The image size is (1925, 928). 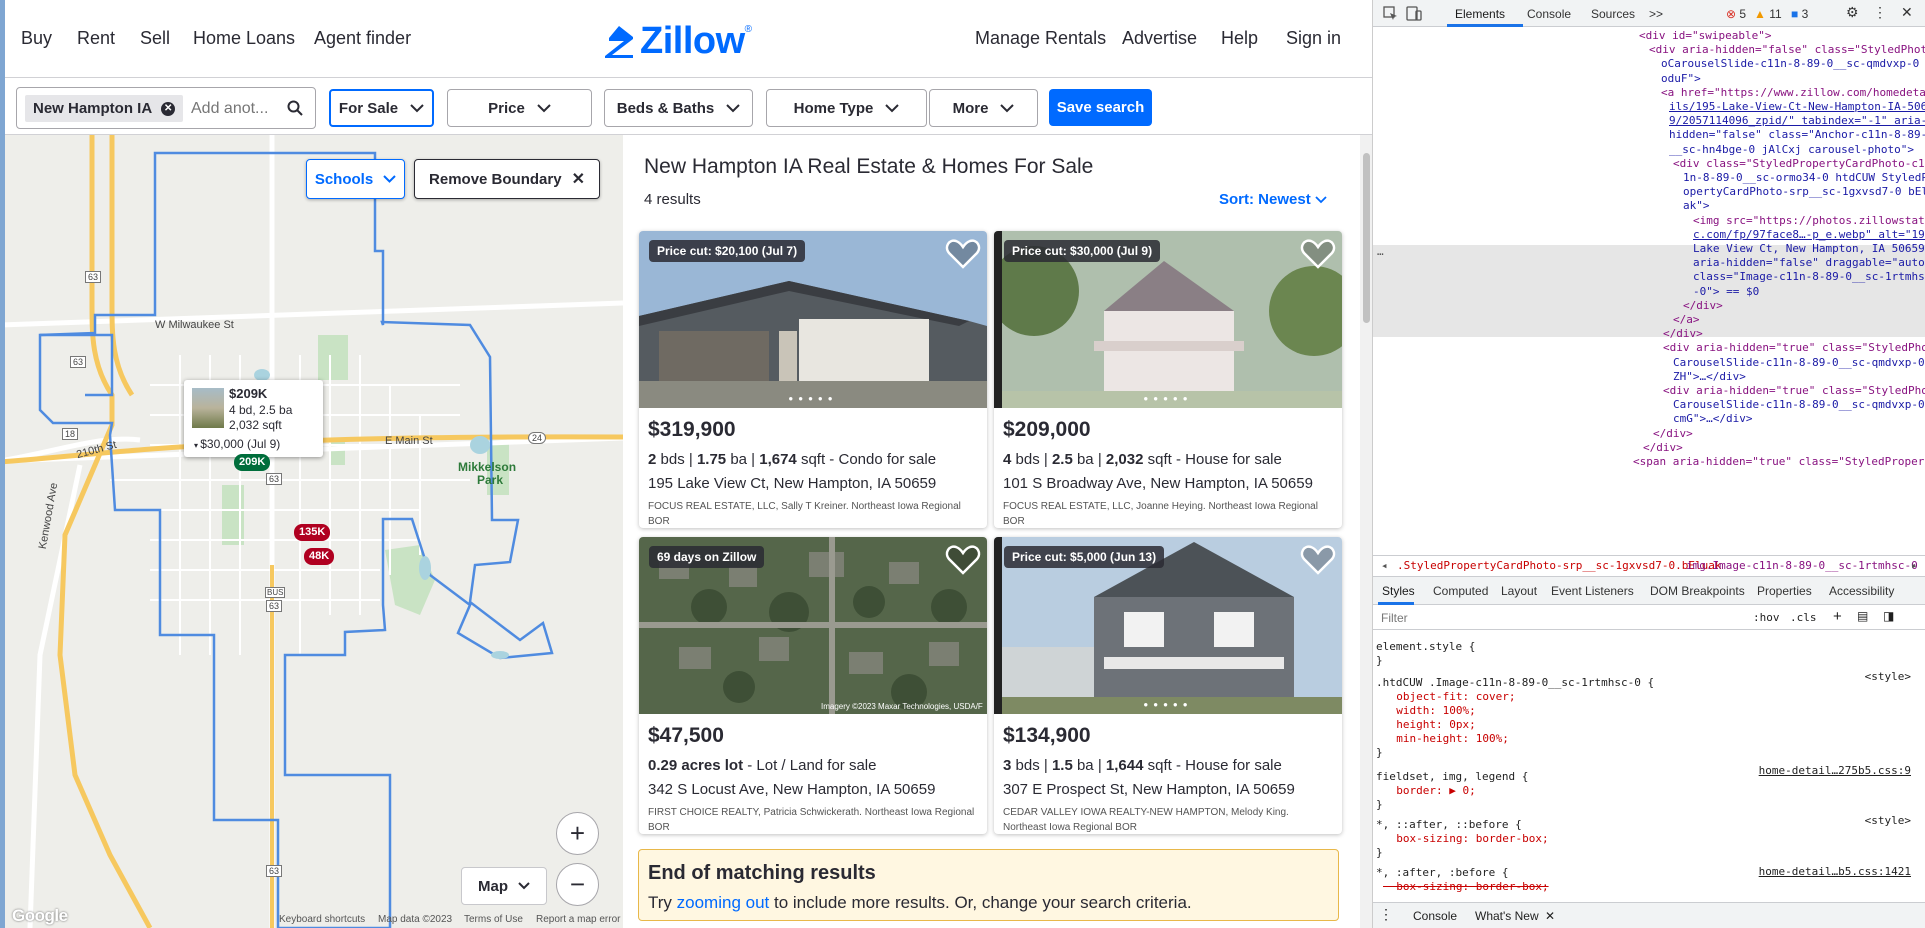 What do you see at coordinates (1766, 617) in the screenshot?
I see `hov-toggle: :hov` at bounding box center [1766, 617].